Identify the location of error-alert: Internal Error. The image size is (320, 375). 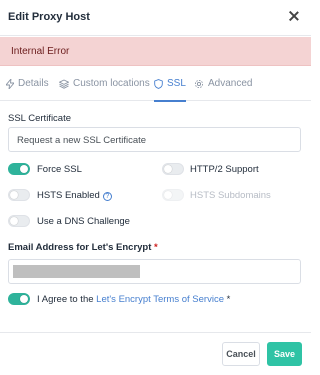
(155, 51).